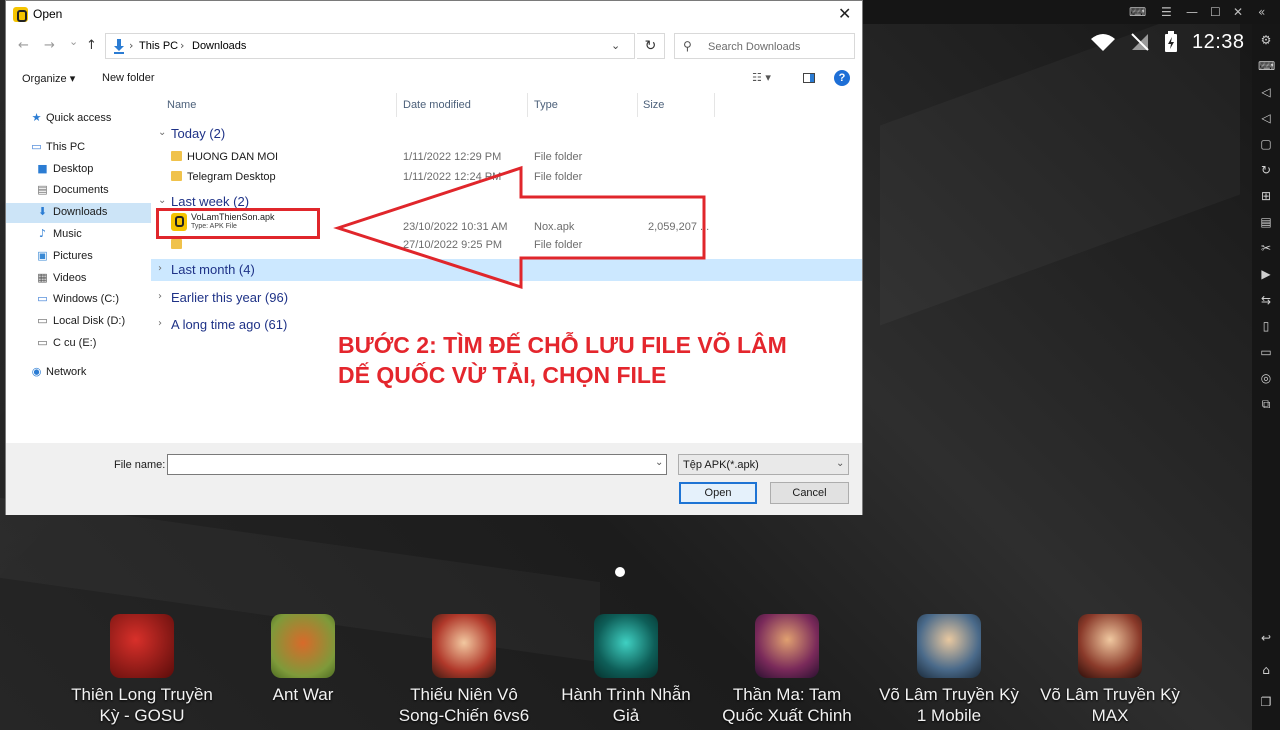 Image resolution: width=1280 pixels, height=730 pixels. Describe the element at coordinates (119, 46) in the screenshot. I see `downloads-folder-icon` at that location.